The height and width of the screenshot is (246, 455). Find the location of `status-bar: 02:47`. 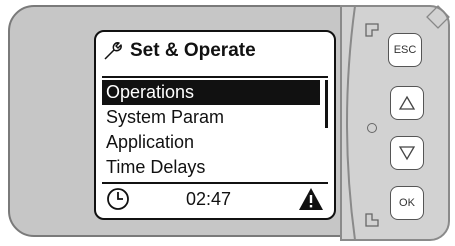

status-bar: 02:47 is located at coordinates (215, 200).